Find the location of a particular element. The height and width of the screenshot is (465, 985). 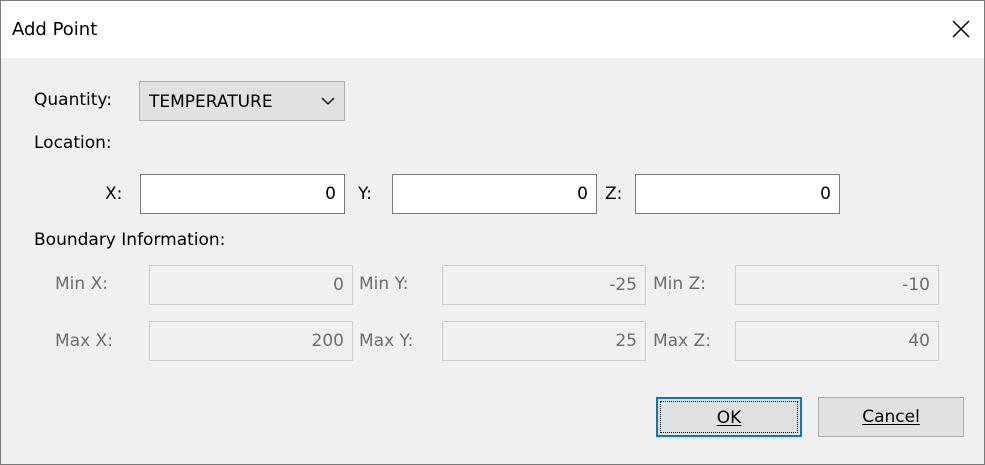

cancel-button: Cancel is located at coordinates (891, 417).